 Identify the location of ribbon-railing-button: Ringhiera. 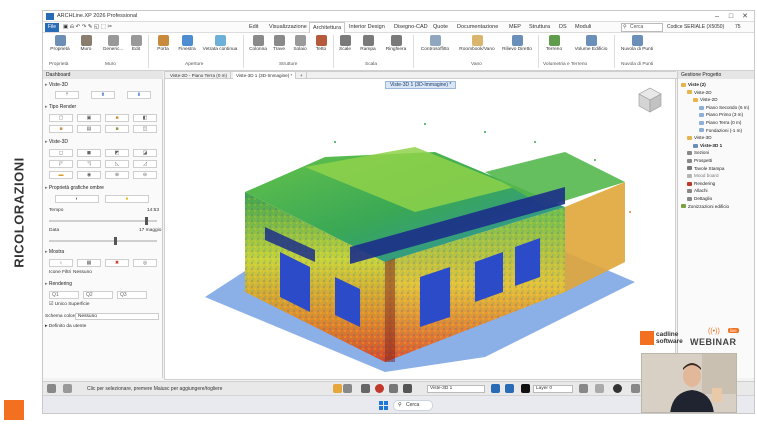
(396, 48).